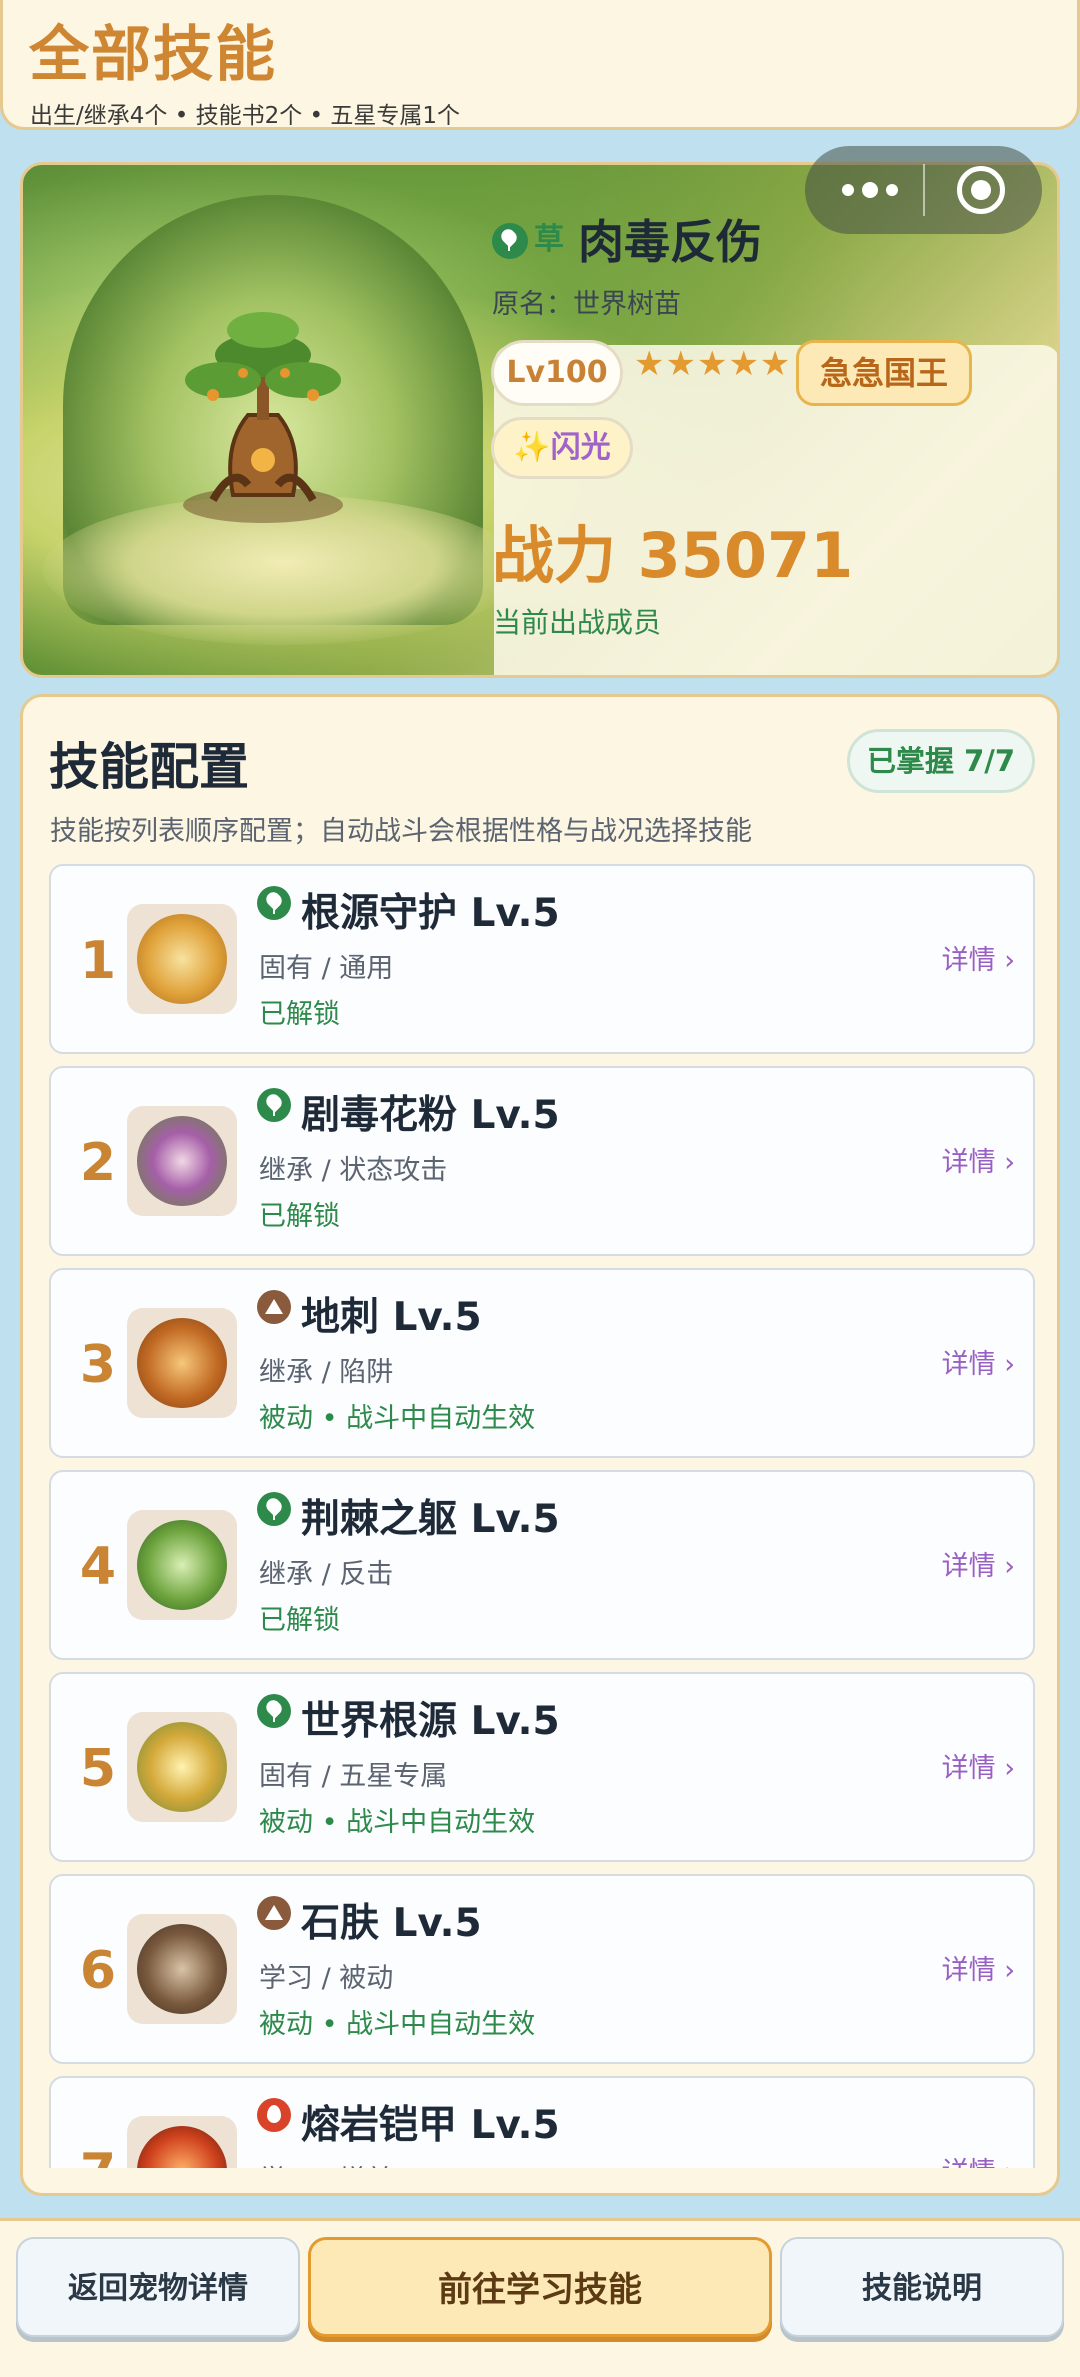 The image size is (1080, 2377). What do you see at coordinates (670, 242) in the screenshot?
I see `pet-name: 肉毒反伤` at bounding box center [670, 242].